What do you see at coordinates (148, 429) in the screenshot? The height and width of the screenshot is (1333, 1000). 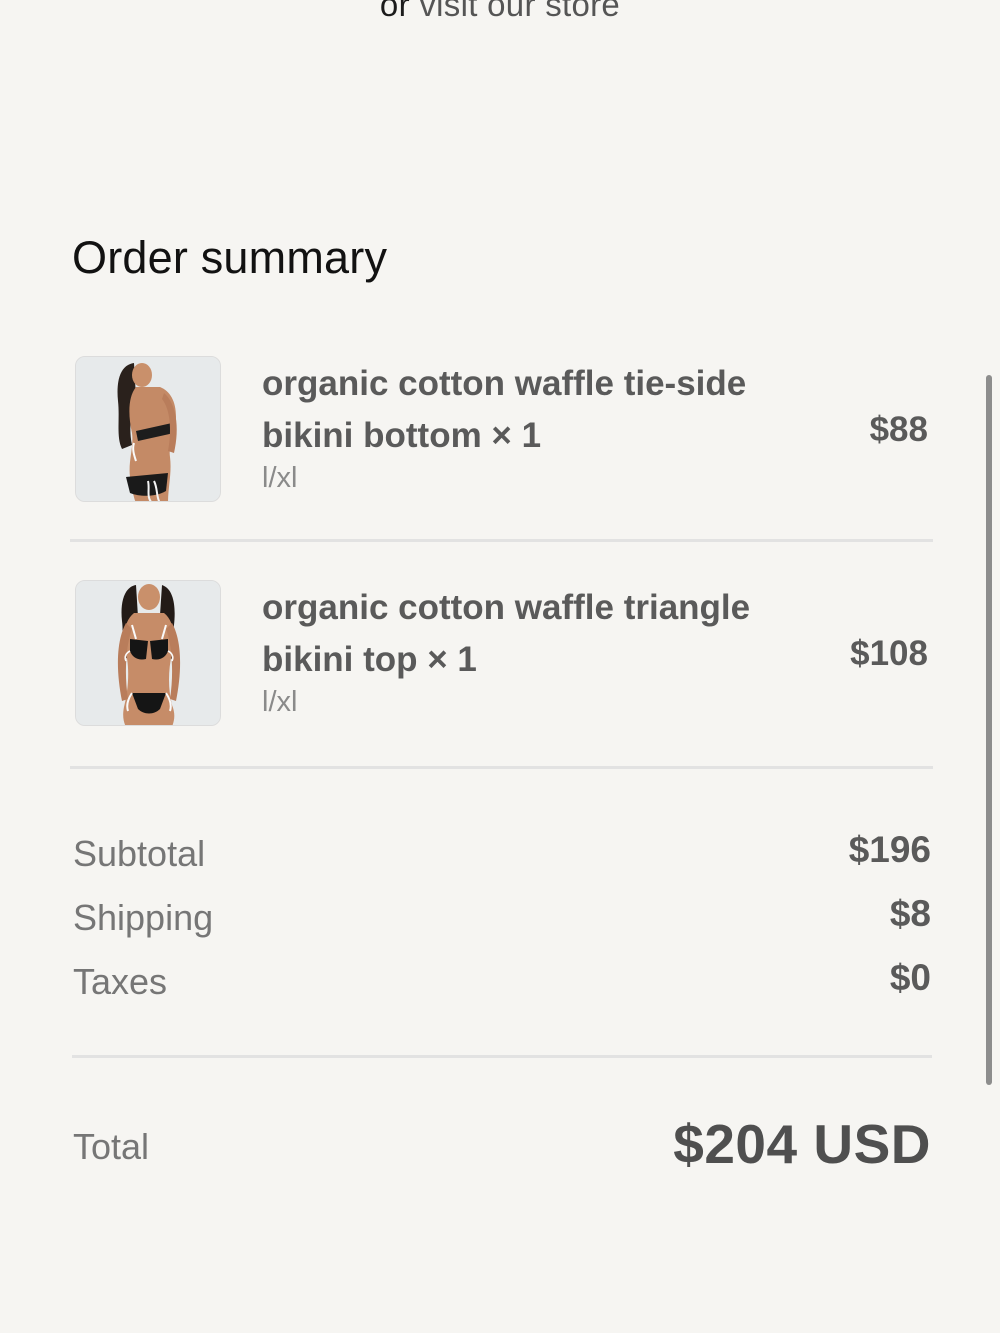 I see `product-photo-bikini-bottom-icon` at bounding box center [148, 429].